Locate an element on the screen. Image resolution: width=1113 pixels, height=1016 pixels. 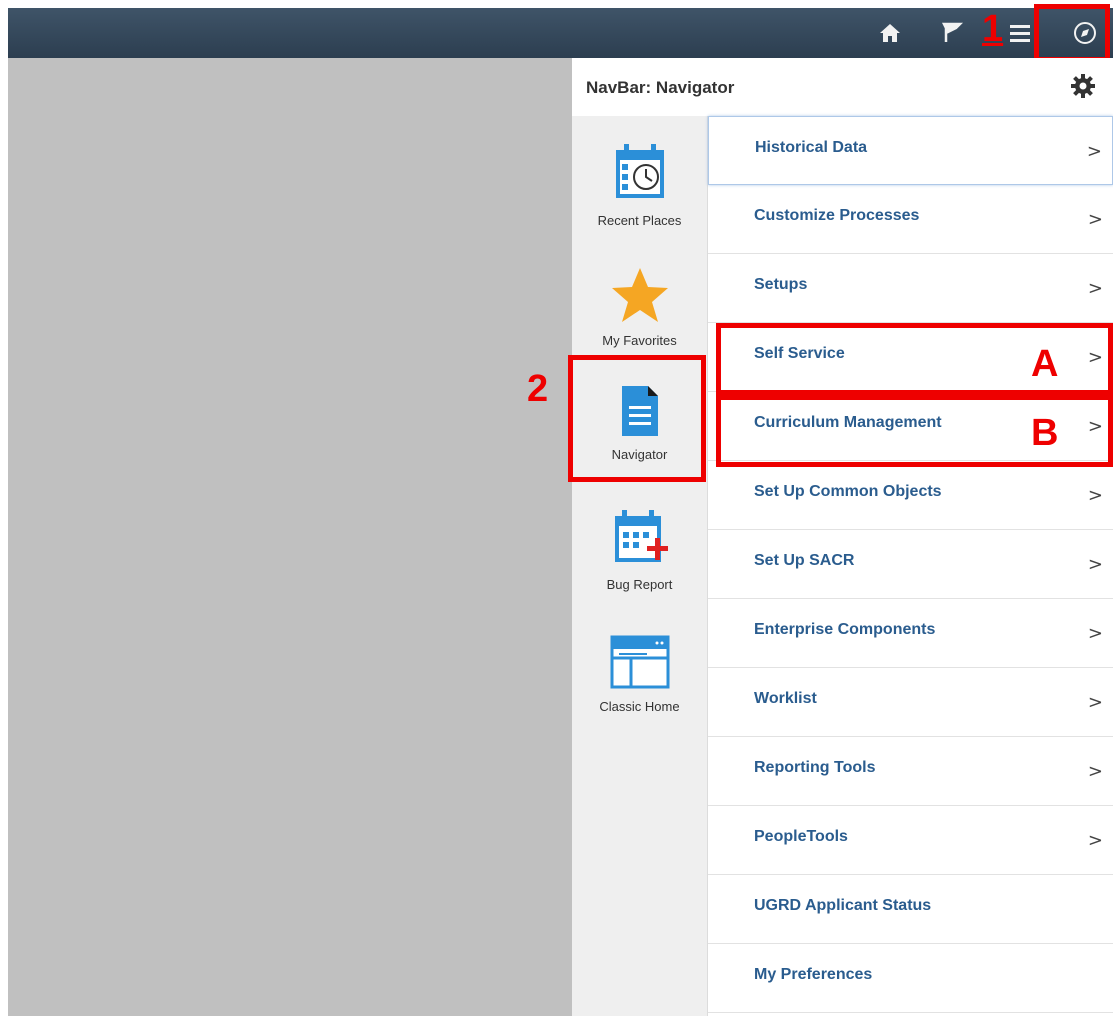
recent-places-icon is located at coordinates (640, 176).